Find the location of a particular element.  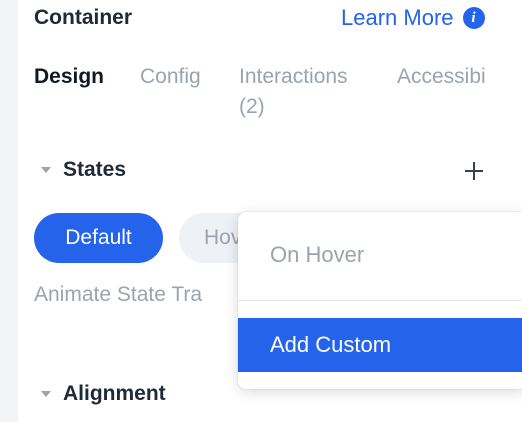

menu-item-on-hover: On Hover is located at coordinates (380, 255).